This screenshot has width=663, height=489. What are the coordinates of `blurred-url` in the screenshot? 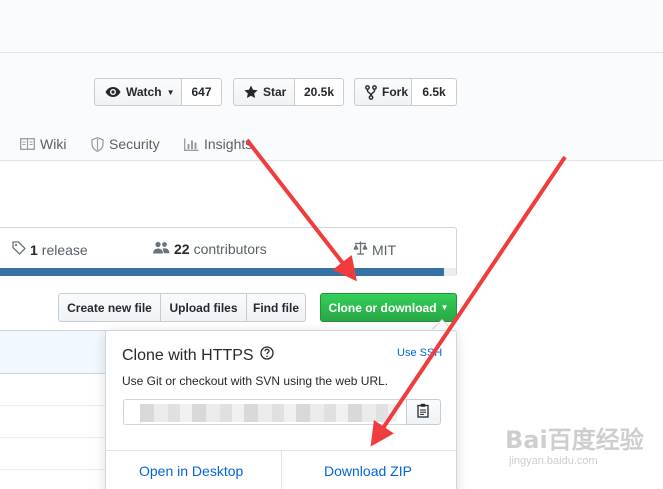 It's located at (268, 413).